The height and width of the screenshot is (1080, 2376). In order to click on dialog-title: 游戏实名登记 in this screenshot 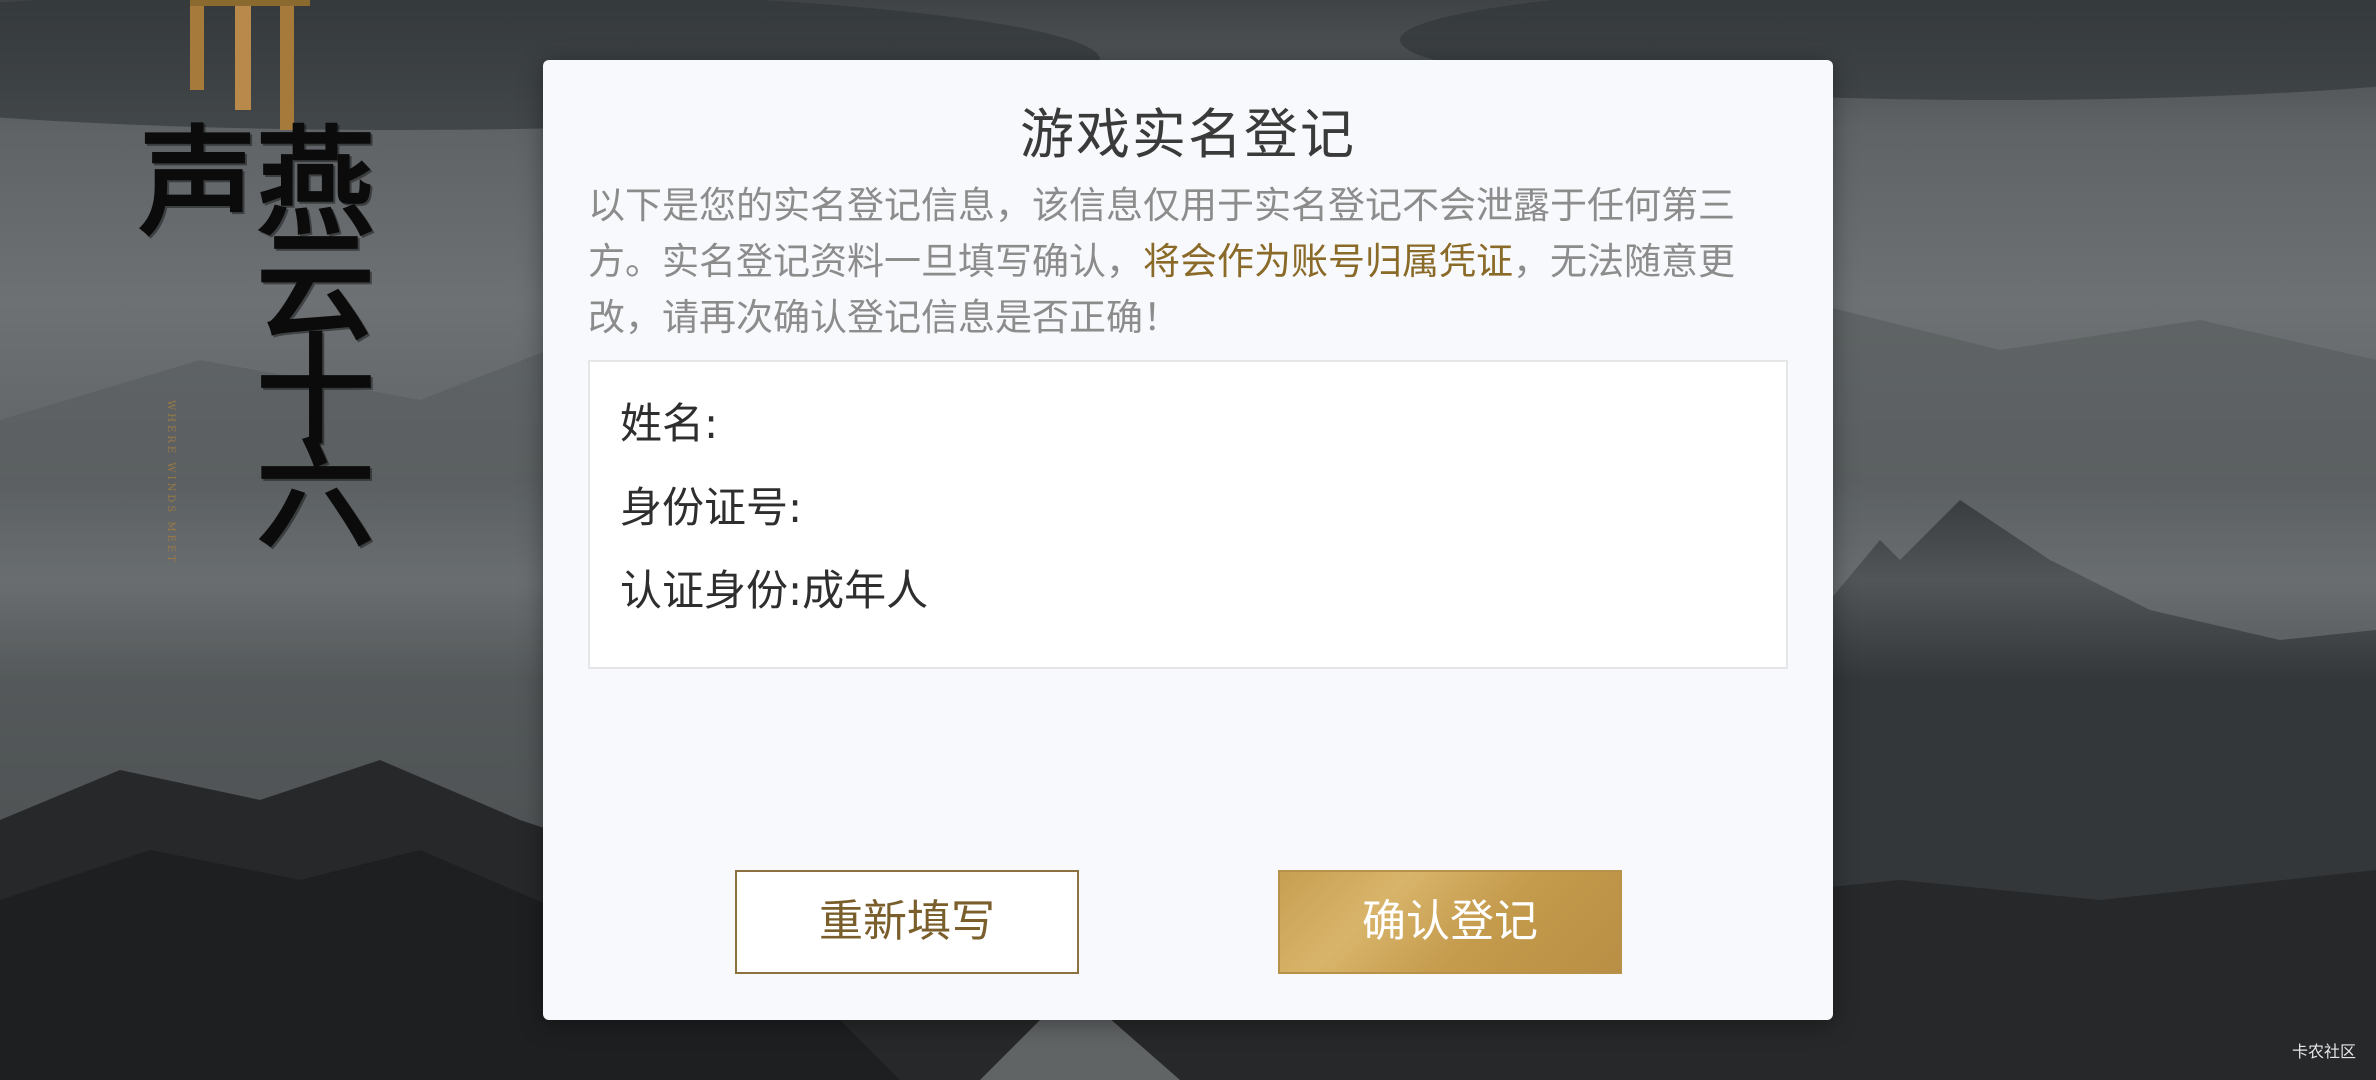, I will do `click(1188, 134)`.